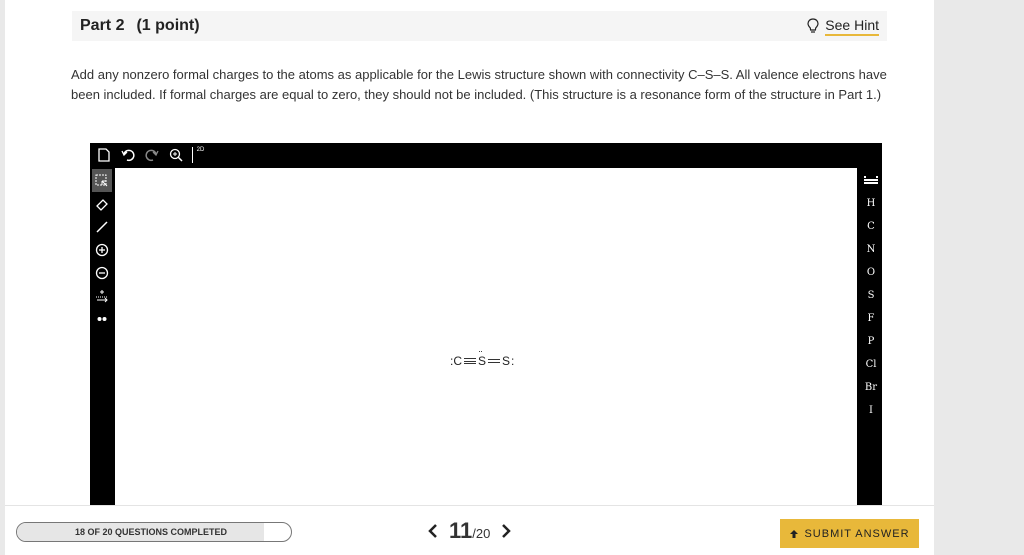 The height and width of the screenshot is (555, 1024). What do you see at coordinates (871, 272) in the screenshot?
I see `element-o-button: O` at bounding box center [871, 272].